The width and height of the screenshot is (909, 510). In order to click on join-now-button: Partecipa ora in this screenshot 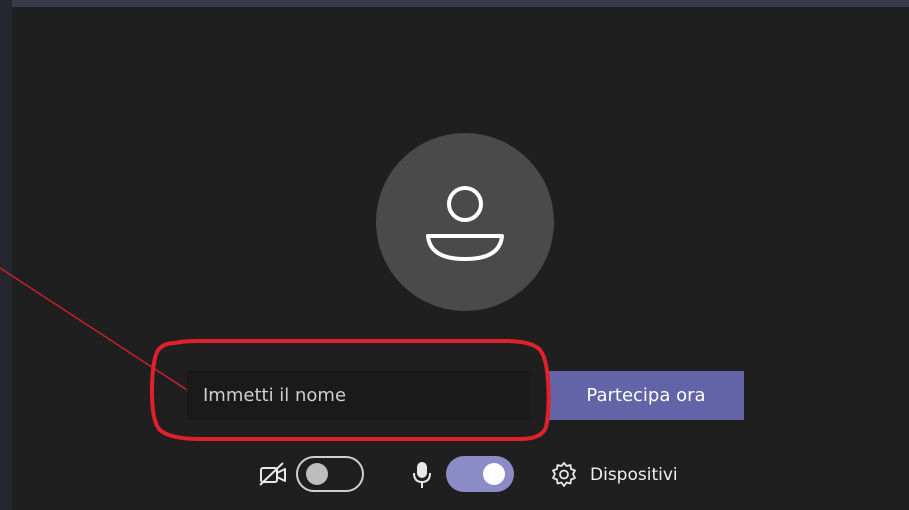, I will do `click(646, 395)`.